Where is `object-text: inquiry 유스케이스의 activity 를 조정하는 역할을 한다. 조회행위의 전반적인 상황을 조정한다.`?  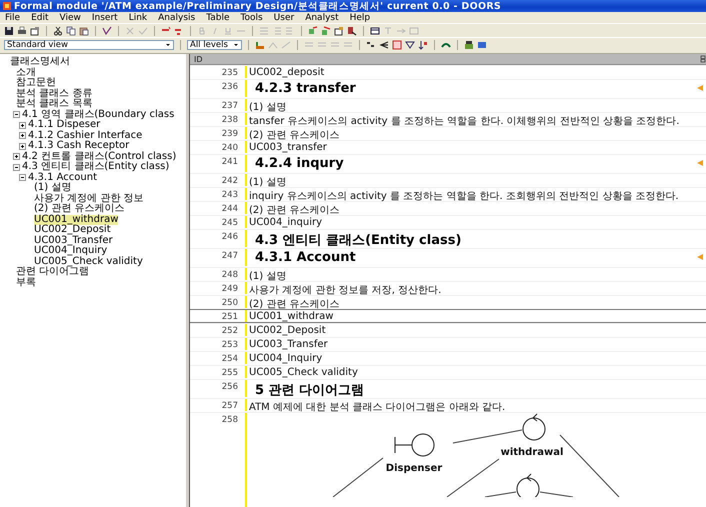
object-text: inquiry 유스케이스의 activity 를 조정하는 역할을 한다. 조회행위의 전반적인 상황을 조정한다. is located at coordinates (463, 196).